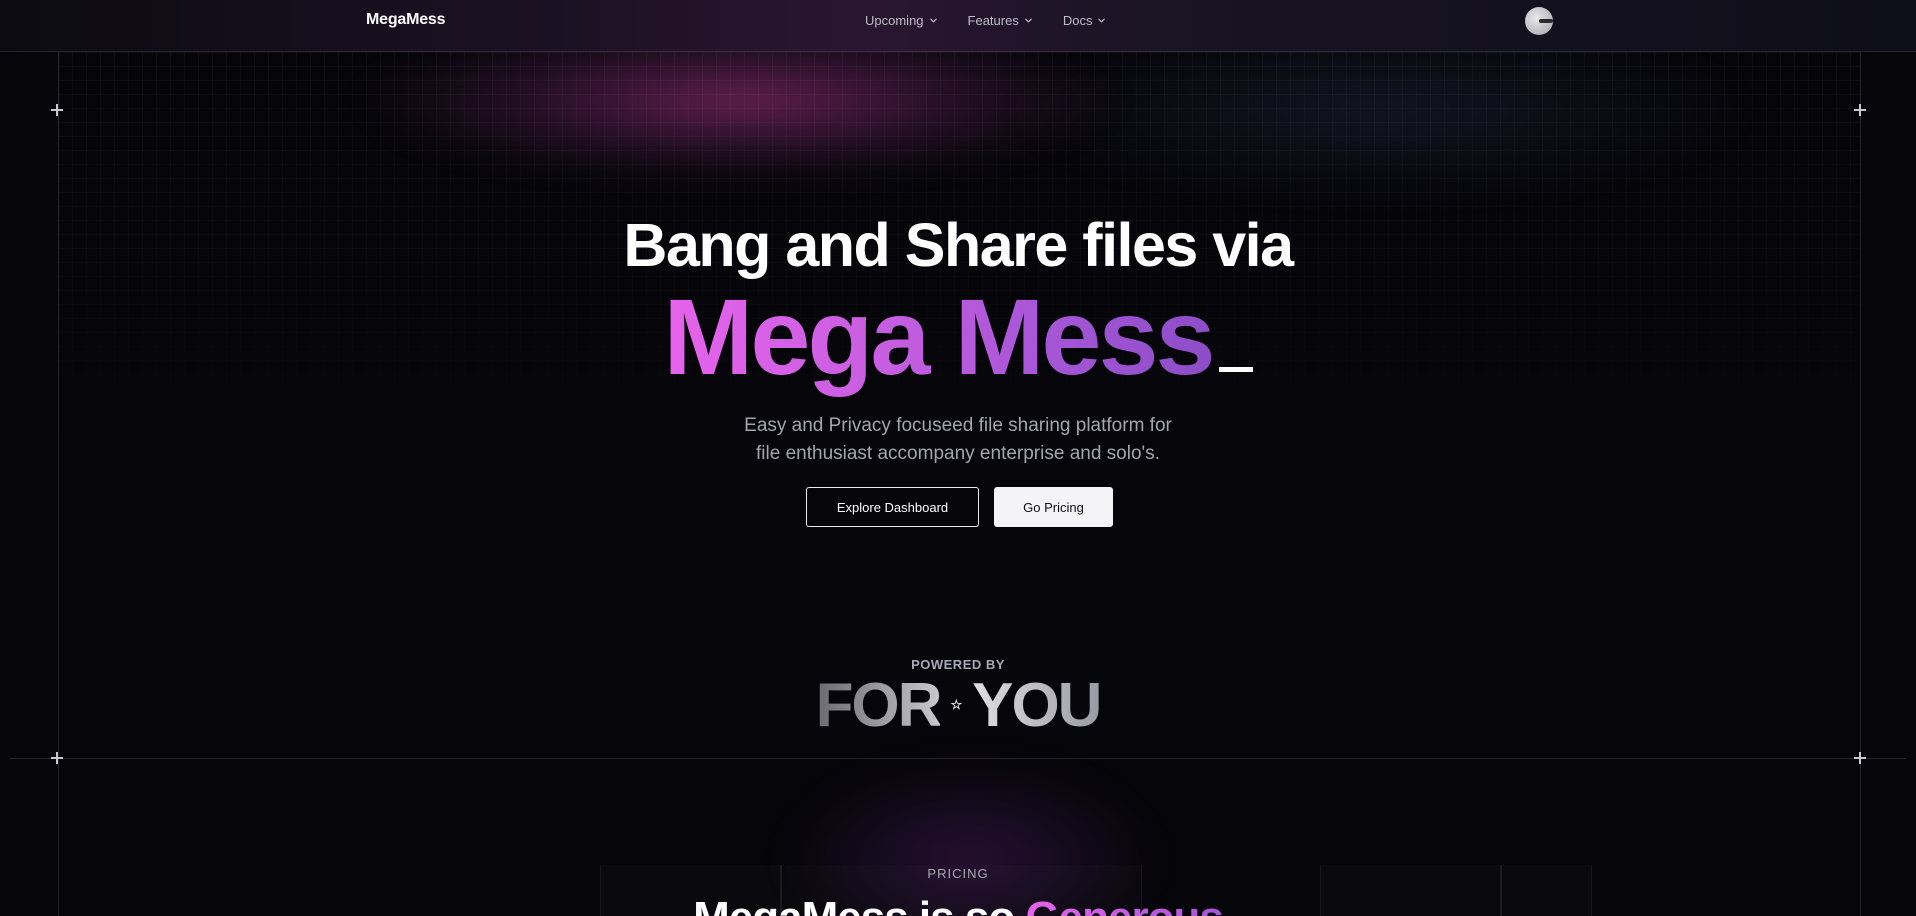 The width and height of the screenshot is (1916, 916). What do you see at coordinates (958, 245) in the screenshot?
I see `hero-title: Bang and Share files via` at bounding box center [958, 245].